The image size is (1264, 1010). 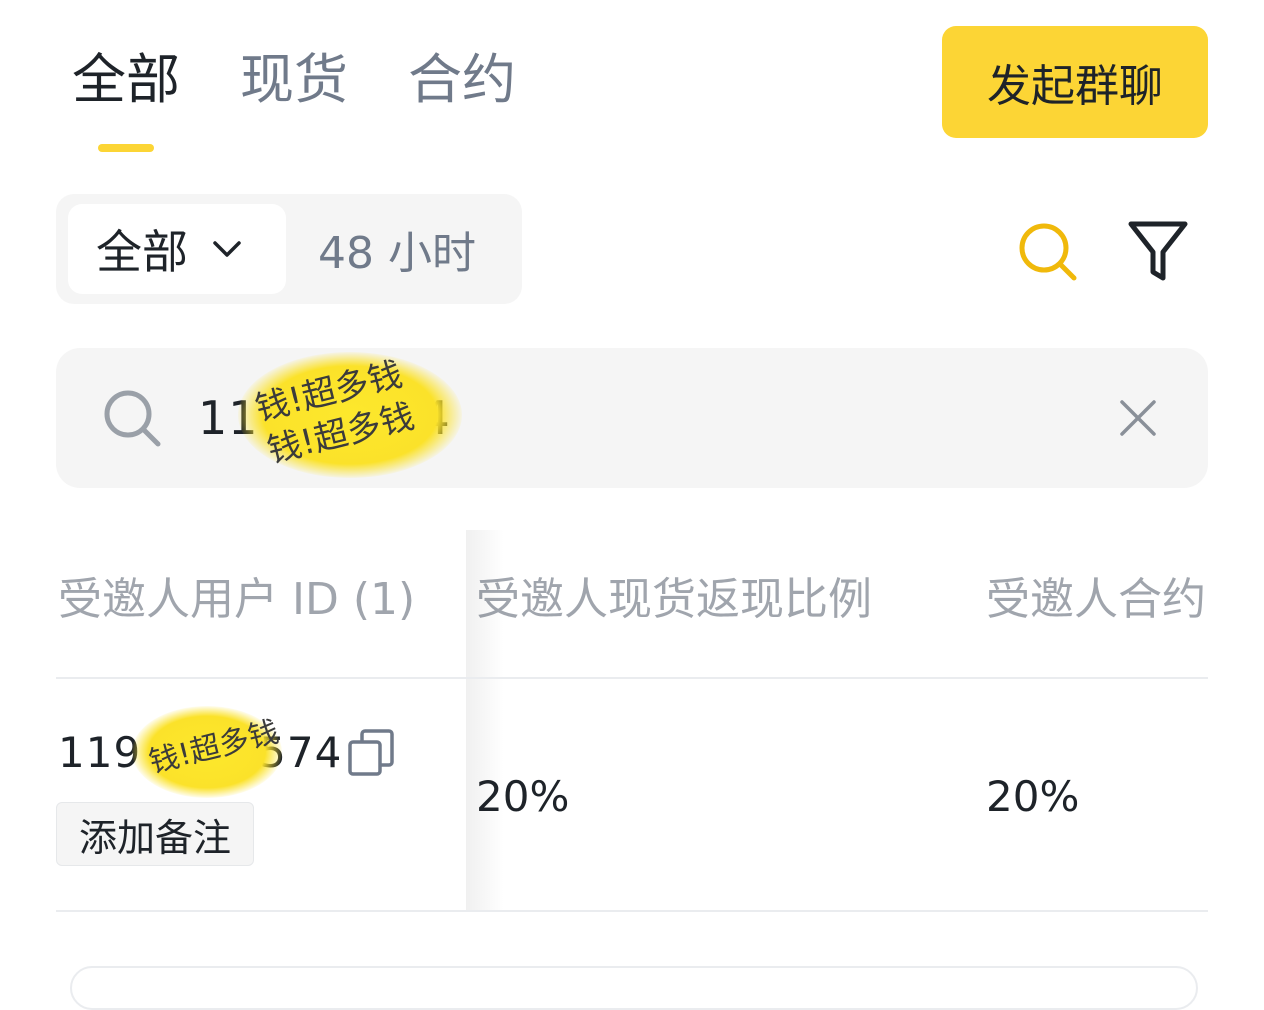 What do you see at coordinates (523, 796) in the screenshot?
I see `spot-ratio-value: 20%` at bounding box center [523, 796].